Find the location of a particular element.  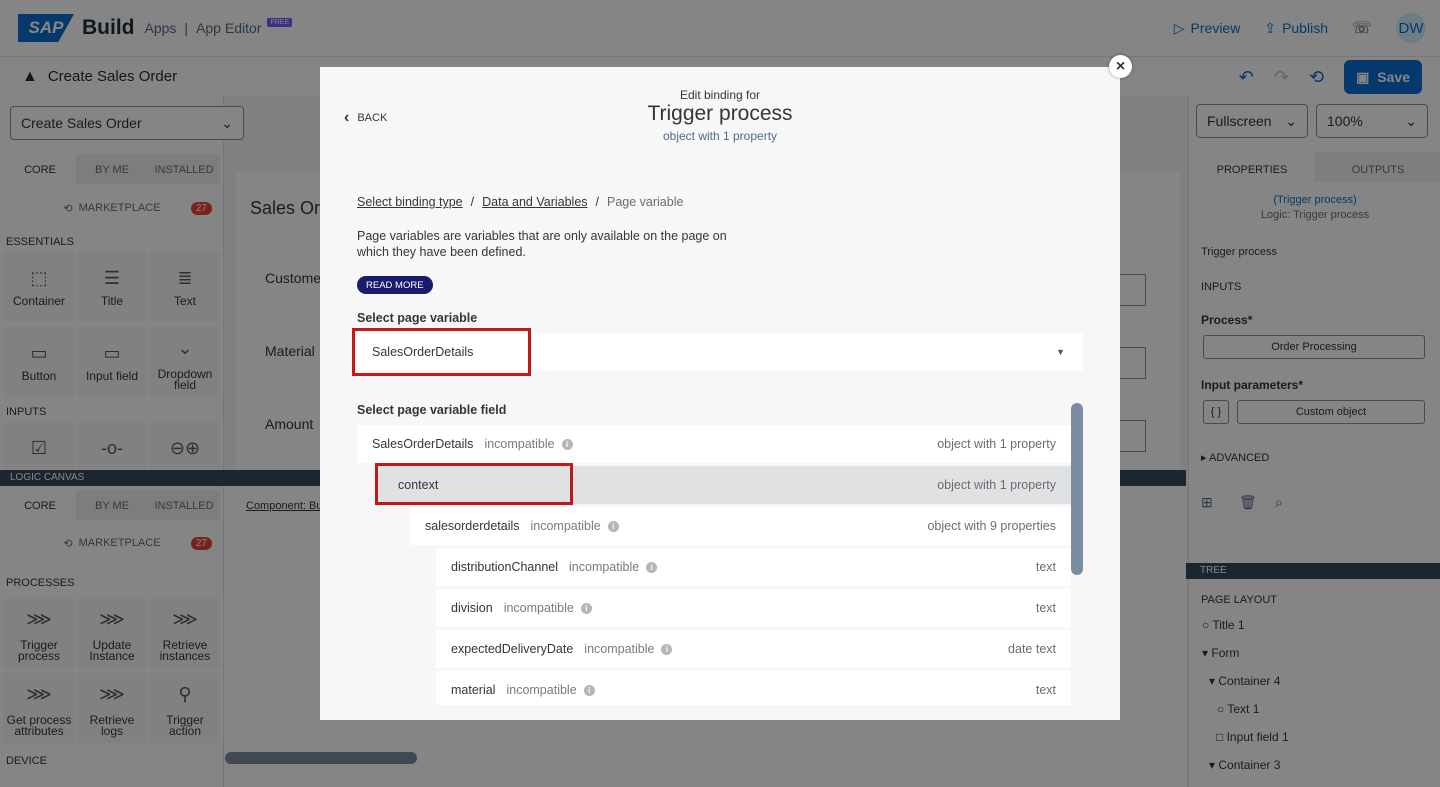

select-variable-label: Select page variable is located at coordinates (417, 318).